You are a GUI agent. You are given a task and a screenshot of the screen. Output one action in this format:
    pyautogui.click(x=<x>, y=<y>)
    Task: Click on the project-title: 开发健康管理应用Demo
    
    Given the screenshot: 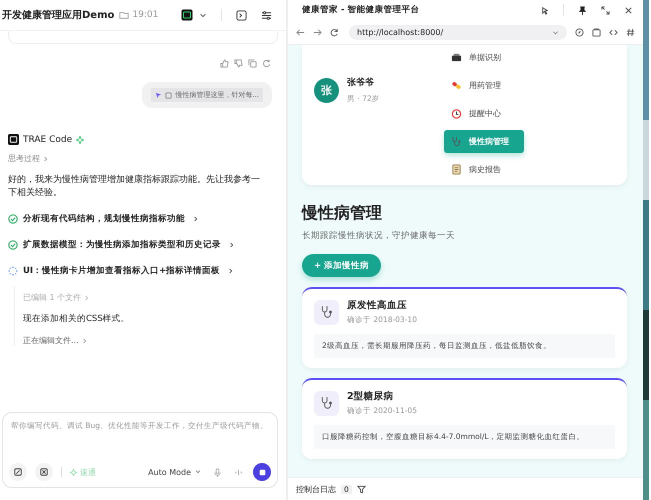 What is the action you would take?
    pyautogui.click(x=58, y=15)
    